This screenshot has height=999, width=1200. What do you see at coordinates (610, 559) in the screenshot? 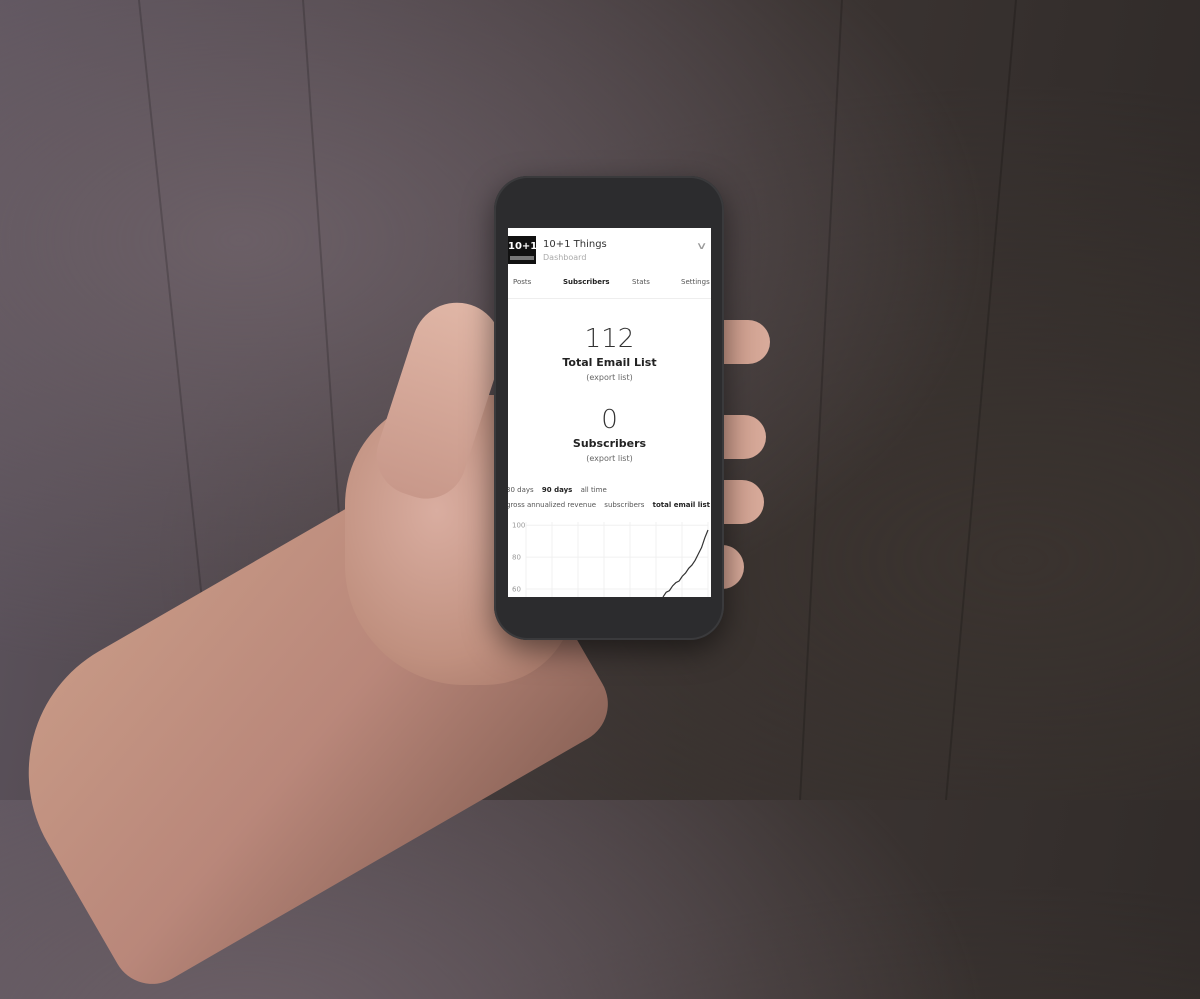
I see `email-list-chart: 100 80 60` at bounding box center [610, 559].